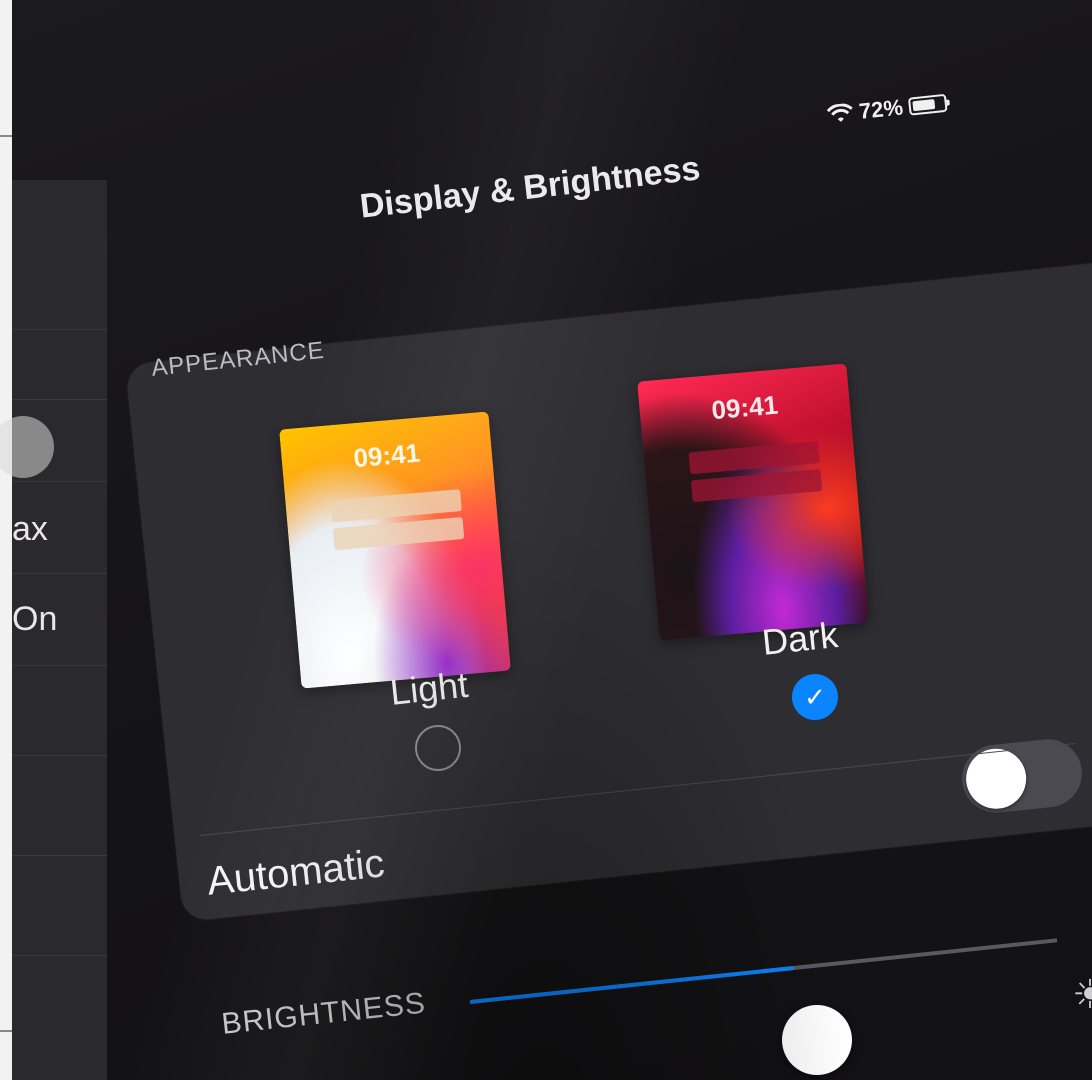 The height and width of the screenshot is (1080, 1092). What do you see at coordinates (1082, 995) in the screenshot?
I see `sun-icon: ☀` at bounding box center [1082, 995].